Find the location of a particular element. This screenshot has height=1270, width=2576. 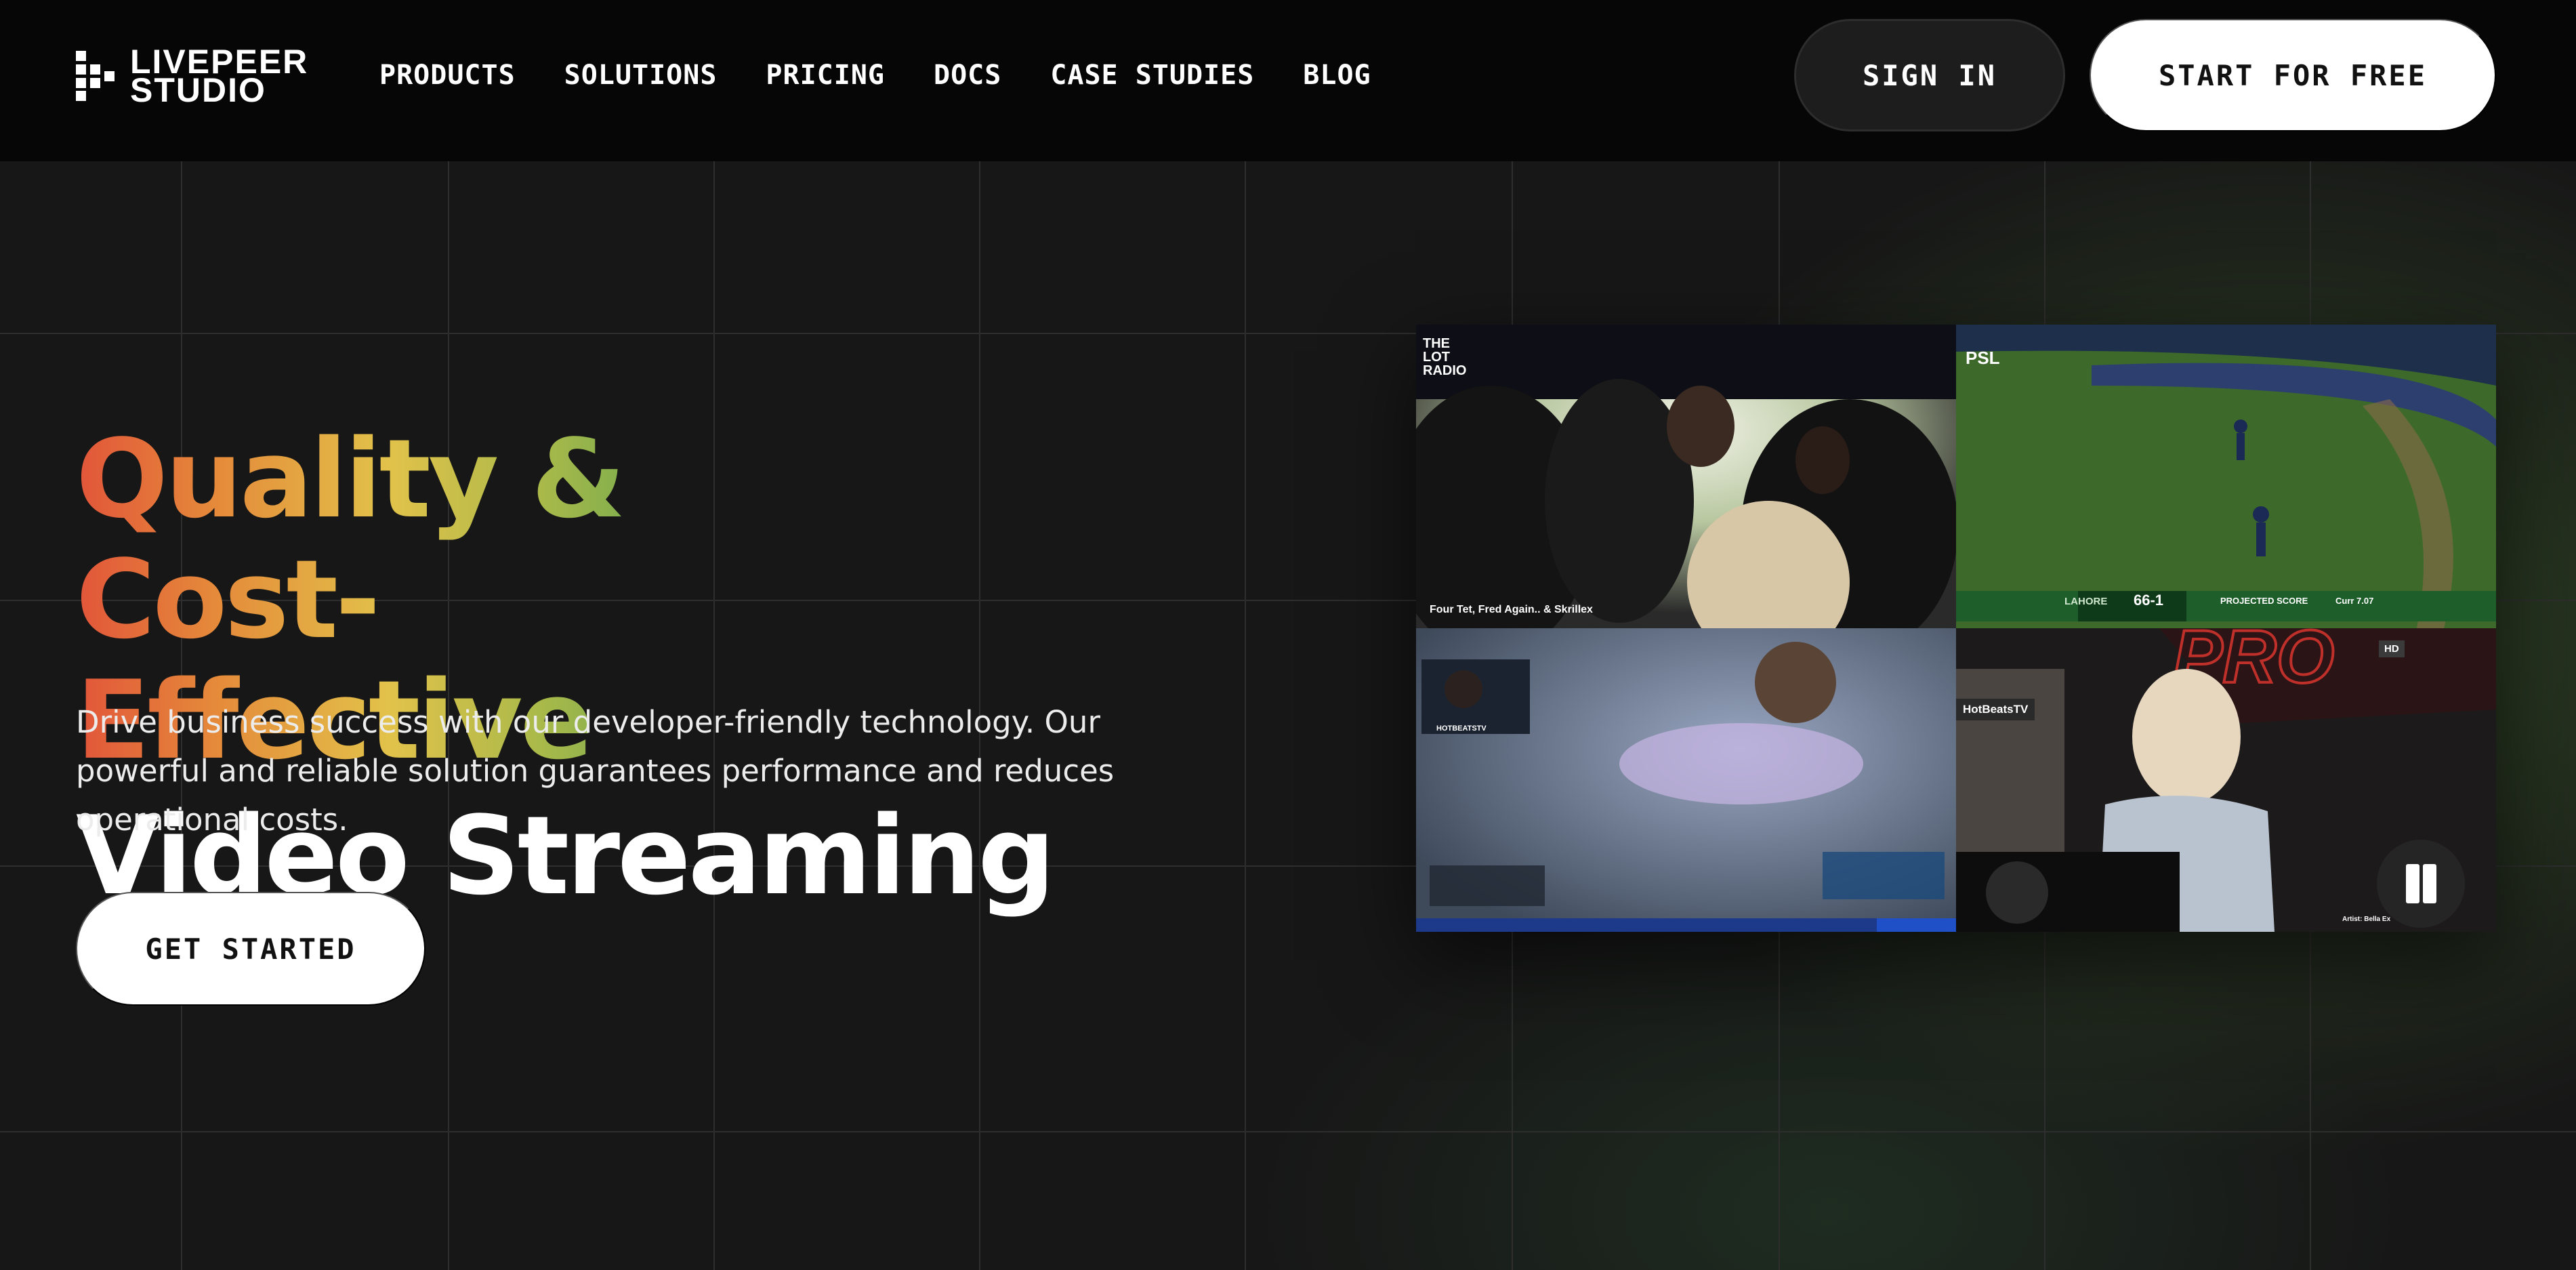

nav-link-case-studies: CASE STUDIES is located at coordinates (1152, 75).